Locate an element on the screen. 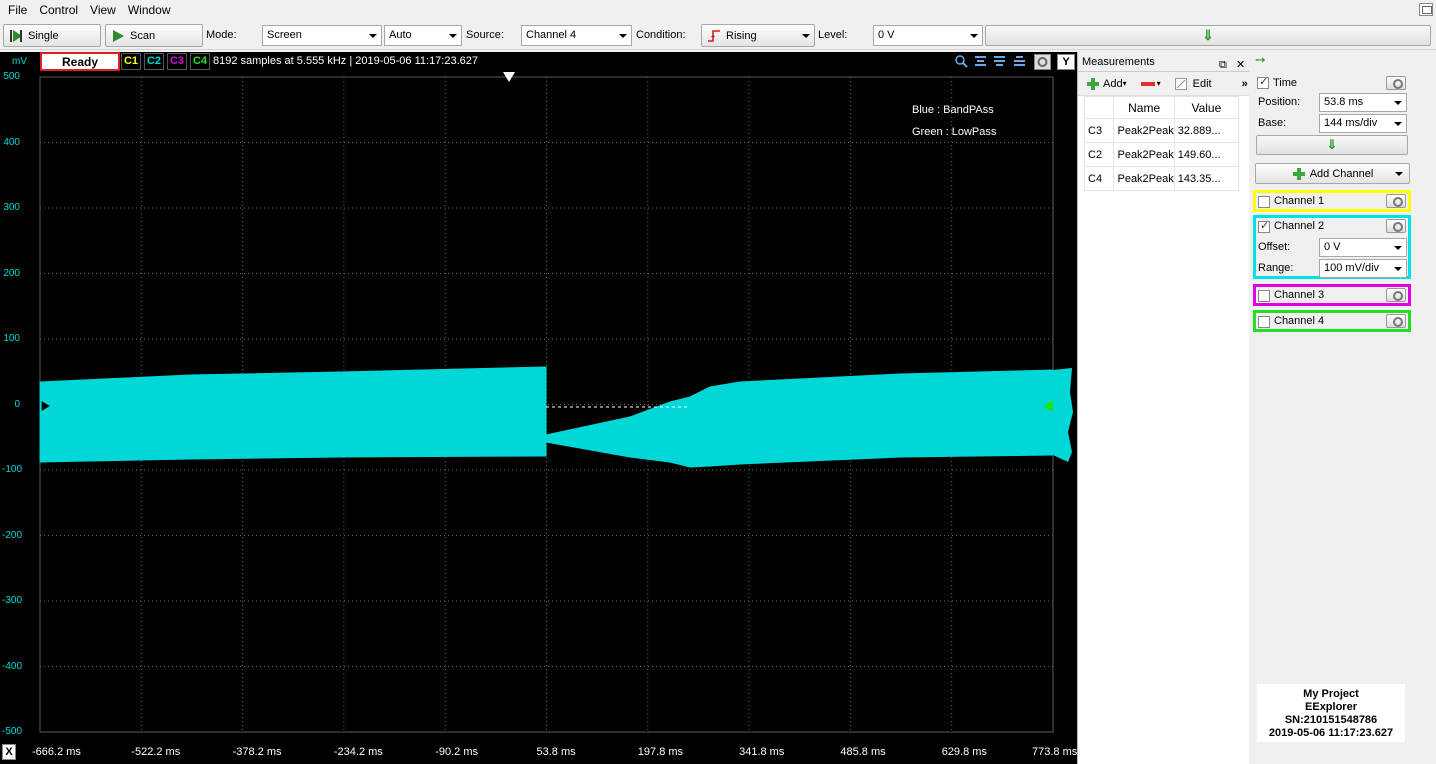 The width and height of the screenshot is (1436, 764). x-tick-label: 197.8 ms is located at coordinates (660, 752).